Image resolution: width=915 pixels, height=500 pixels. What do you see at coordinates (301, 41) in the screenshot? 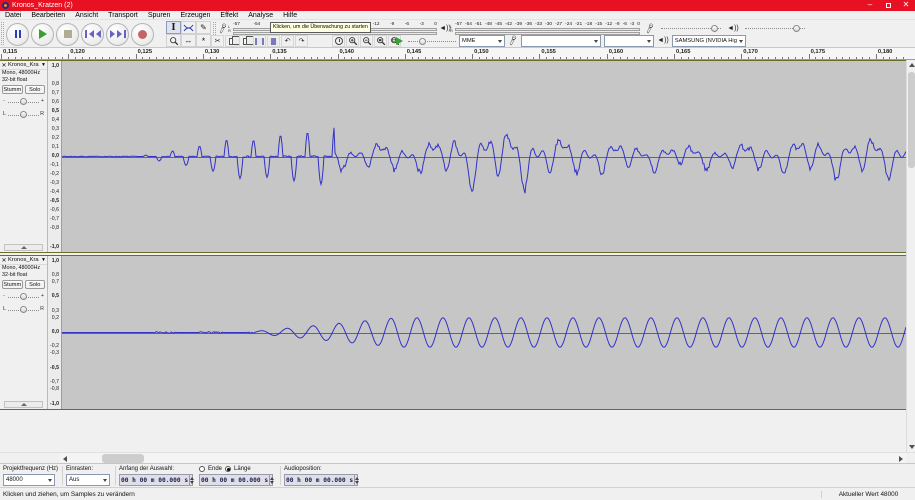
I see `redo-button: ↷` at bounding box center [301, 41].